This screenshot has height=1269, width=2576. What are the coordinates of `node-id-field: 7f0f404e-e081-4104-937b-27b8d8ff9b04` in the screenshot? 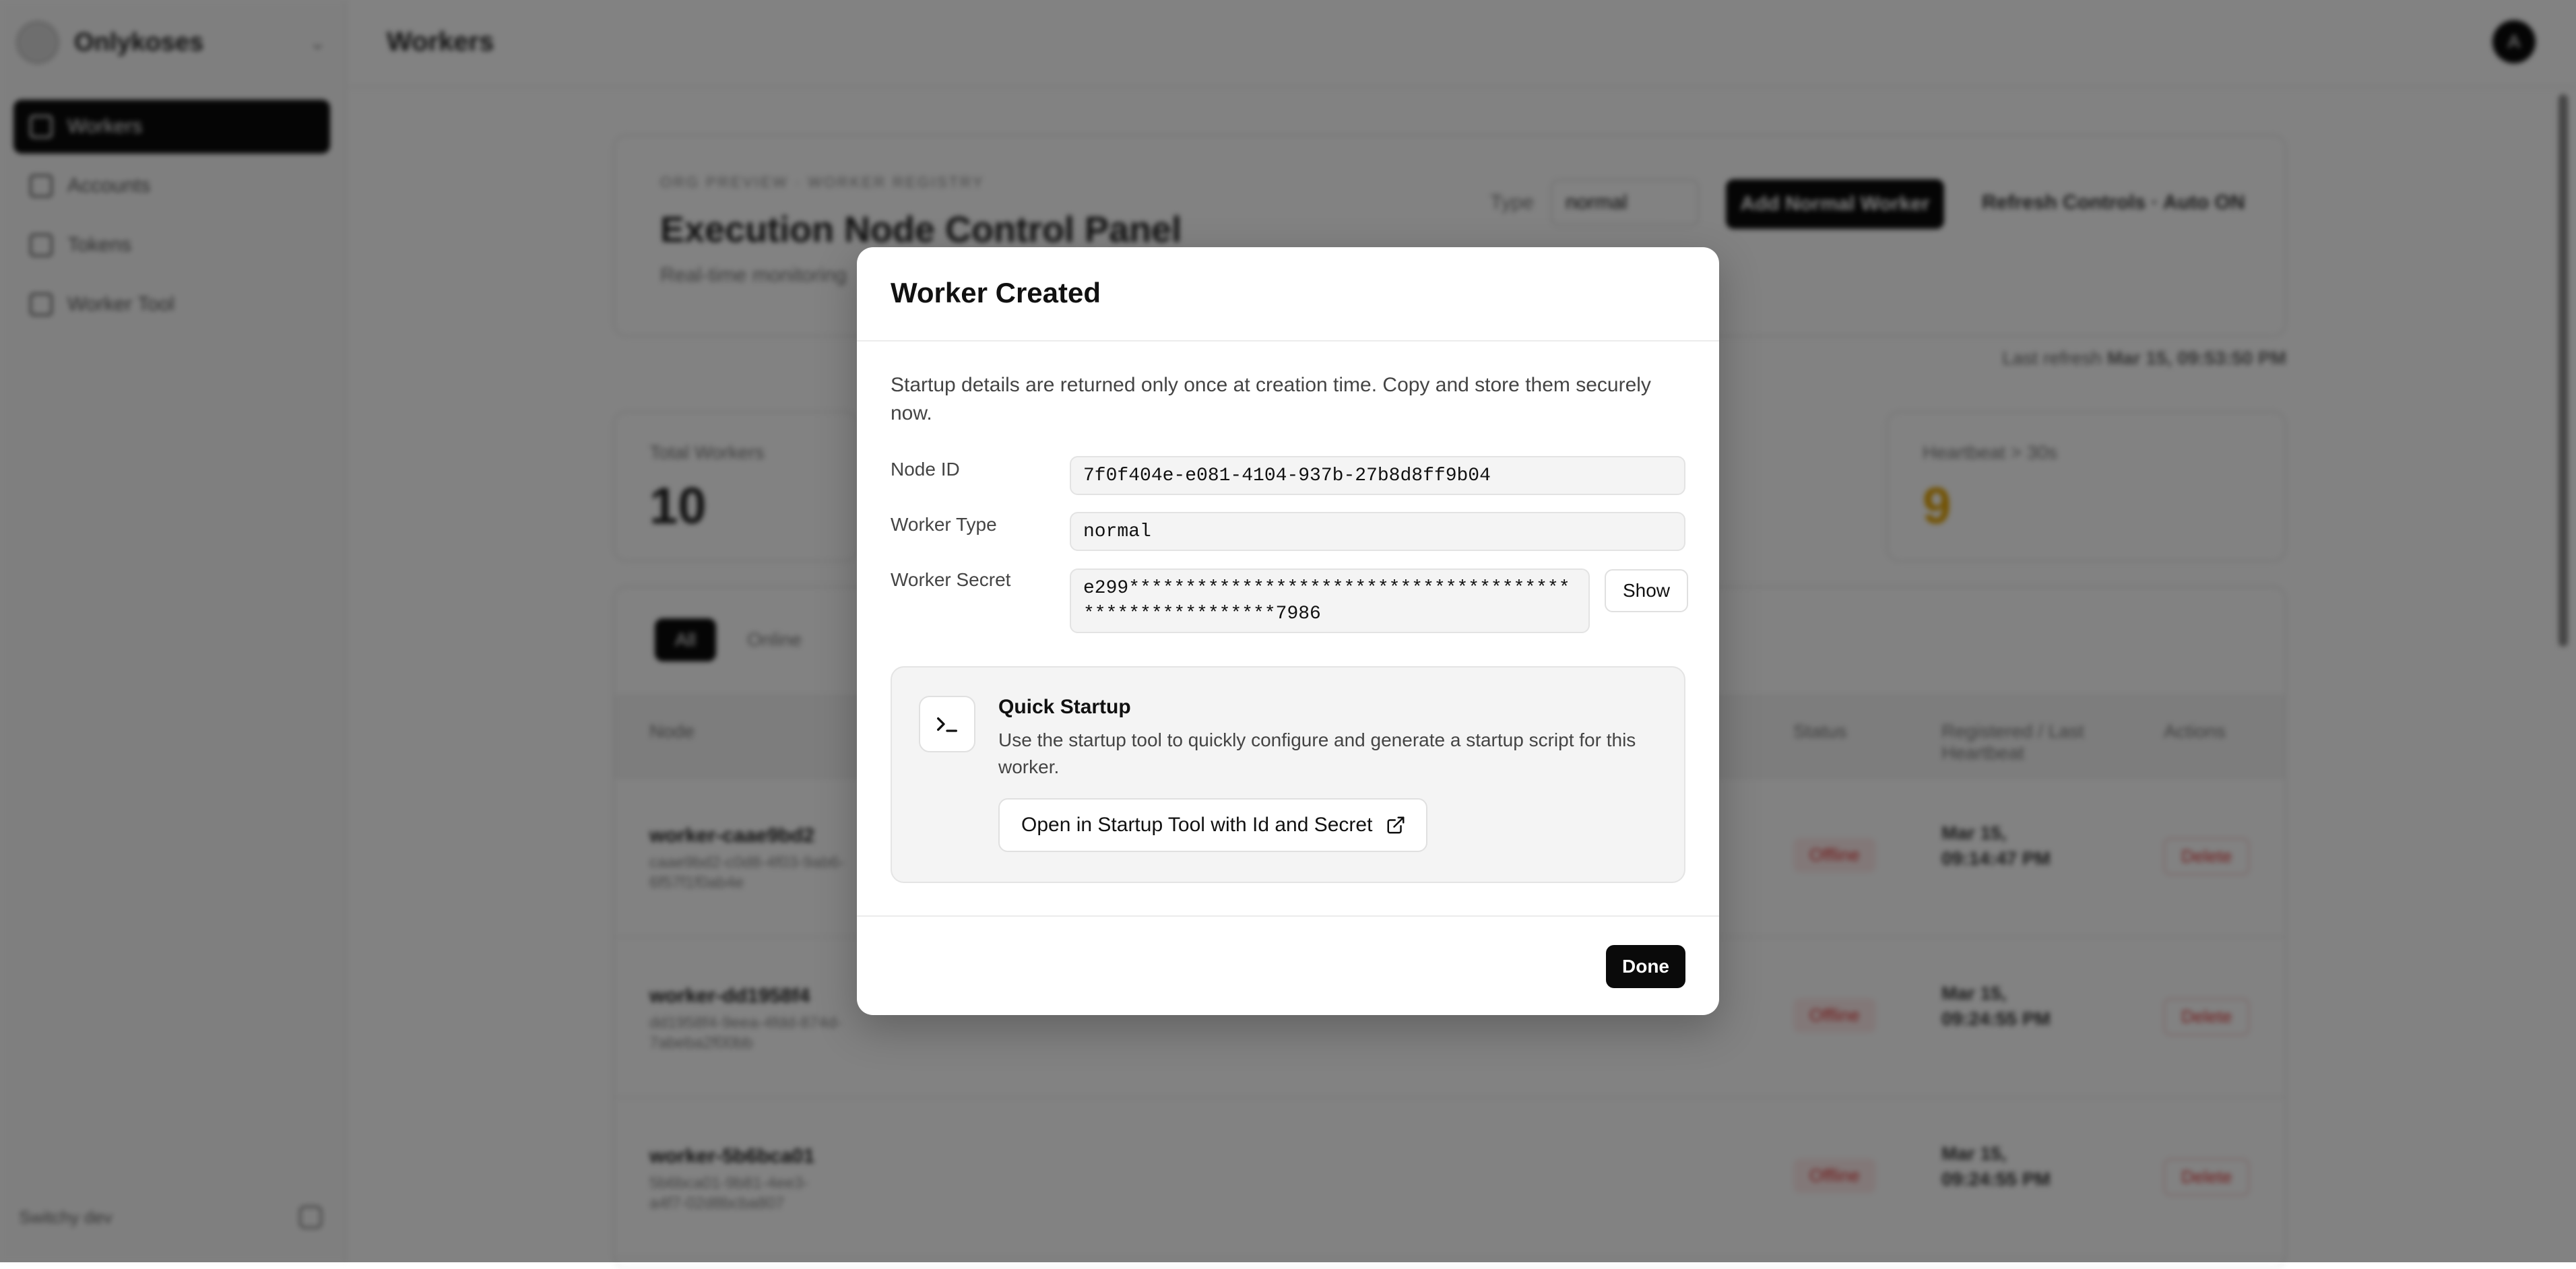 It's located at (1378, 475).